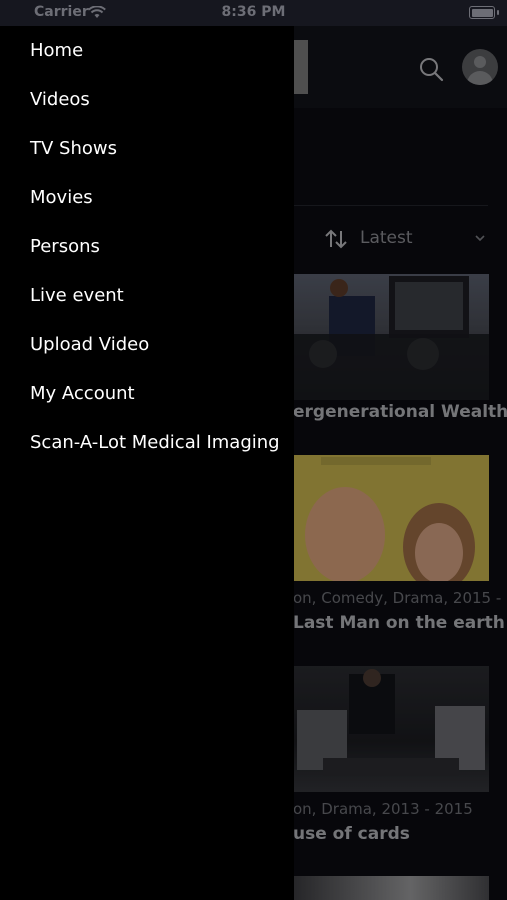 The width and height of the screenshot is (507, 900). Describe the element at coordinates (482, 12) in the screenshot. I see `battery-icon` at that location.